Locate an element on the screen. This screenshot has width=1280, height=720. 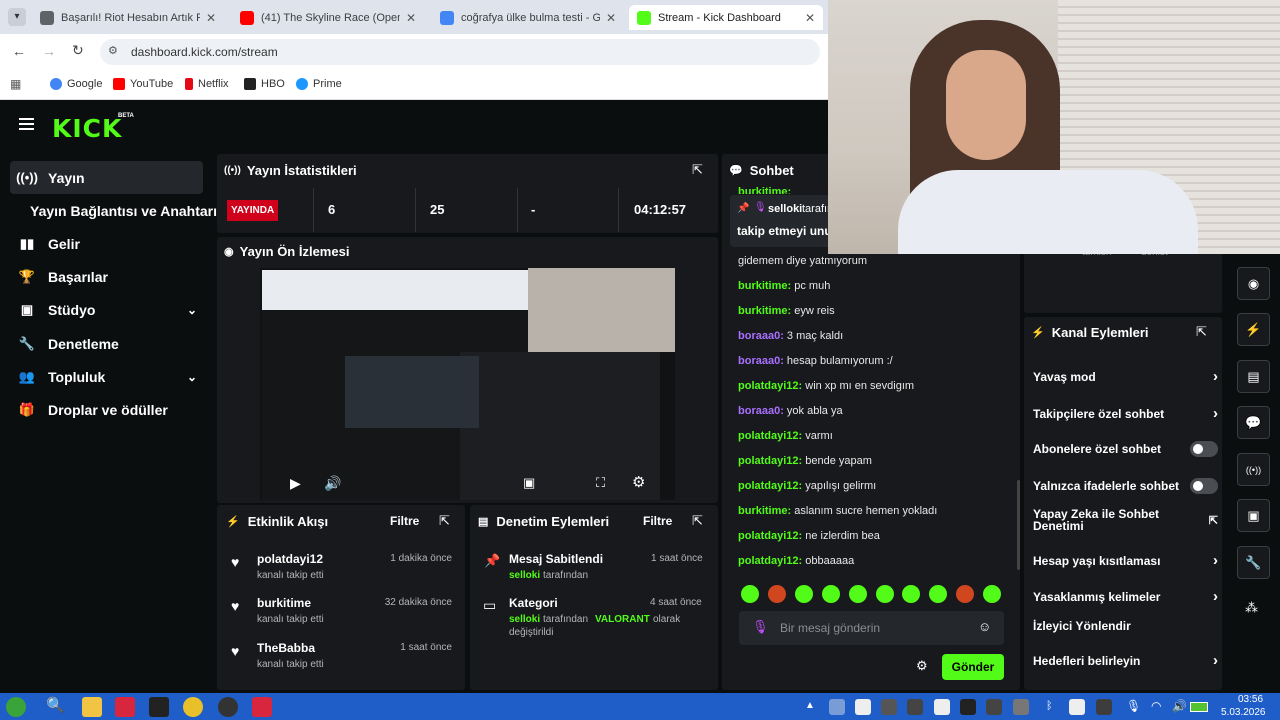
activity-username: TheBabba is located at coordinates (286, 648).